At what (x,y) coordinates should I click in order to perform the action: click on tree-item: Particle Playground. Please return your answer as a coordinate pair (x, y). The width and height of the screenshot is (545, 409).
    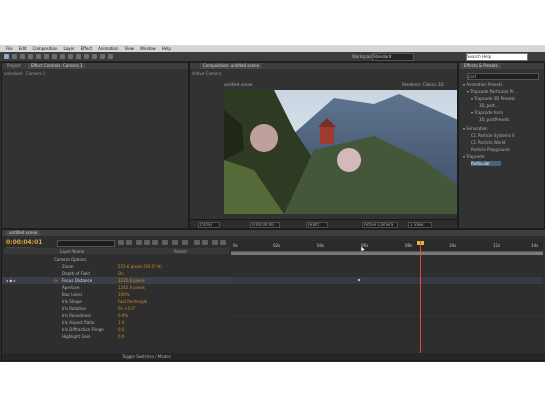
    Looking at the image, I should click on (490, 149).